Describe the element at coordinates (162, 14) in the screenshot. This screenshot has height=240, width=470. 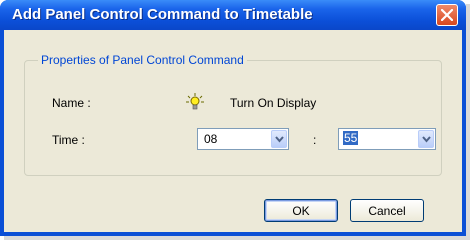
I see `dialog-title: Add Panel Control Command to Timetable` at that location.